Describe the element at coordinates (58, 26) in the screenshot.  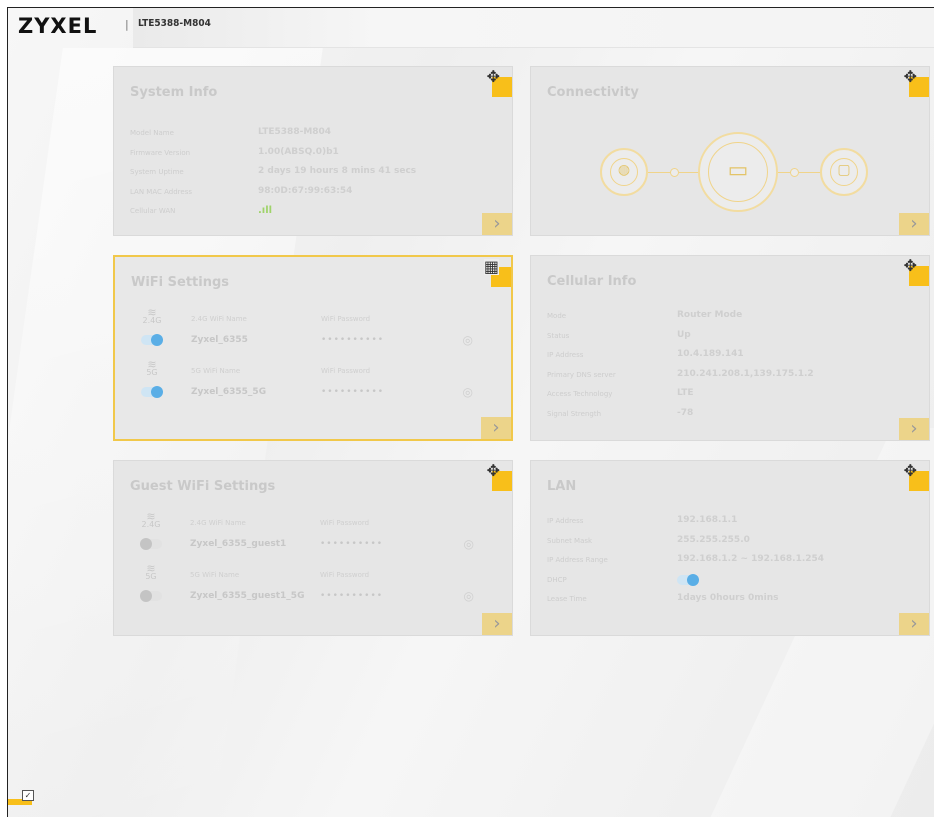
I see `zyxel-logo: ZYXEL` at that location.